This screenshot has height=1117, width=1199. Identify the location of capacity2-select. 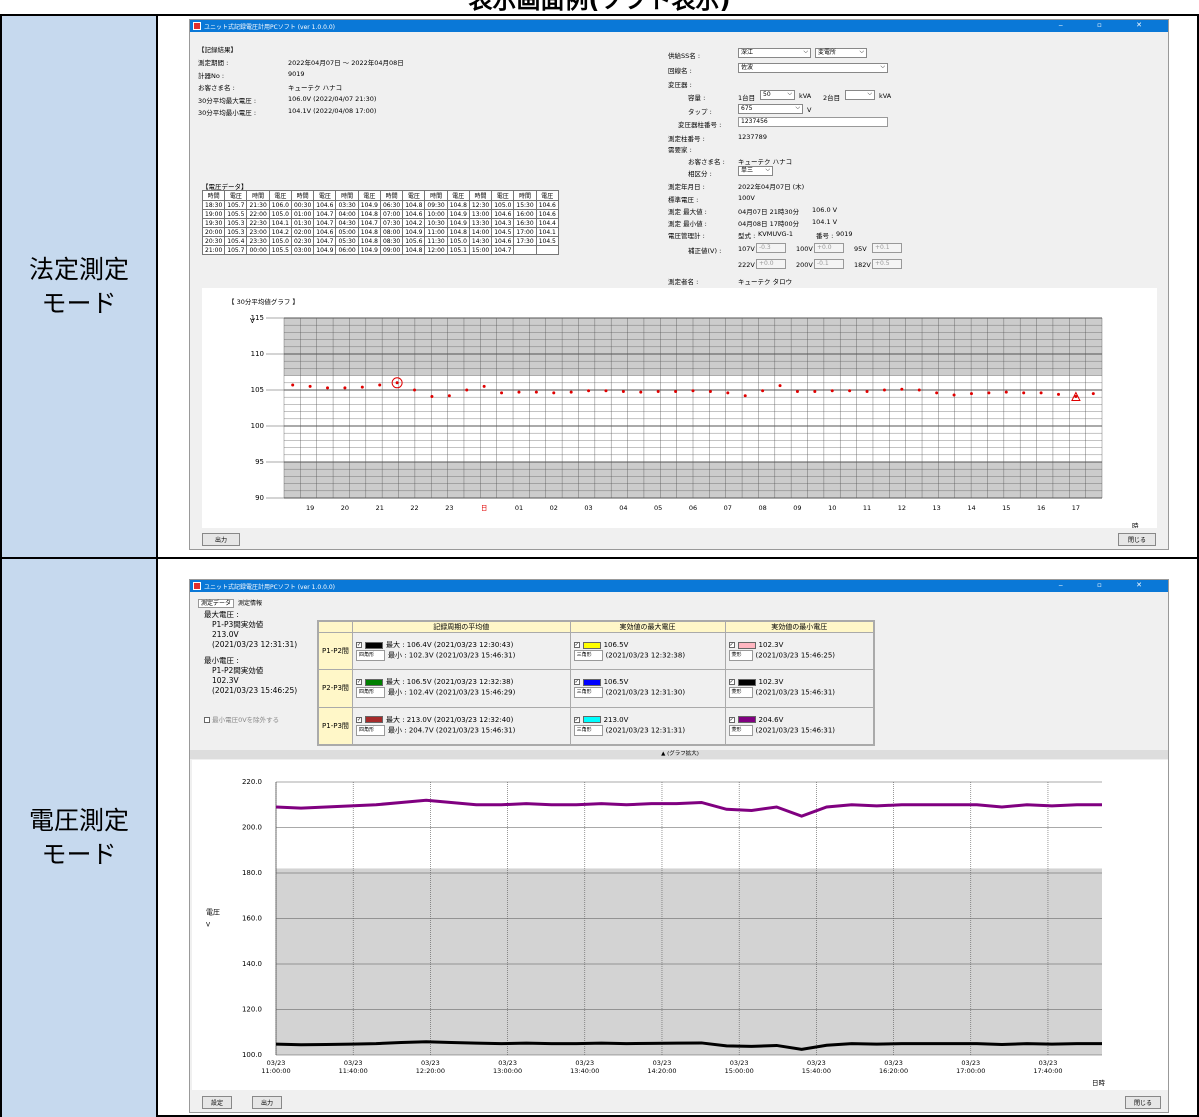
(860, 95).